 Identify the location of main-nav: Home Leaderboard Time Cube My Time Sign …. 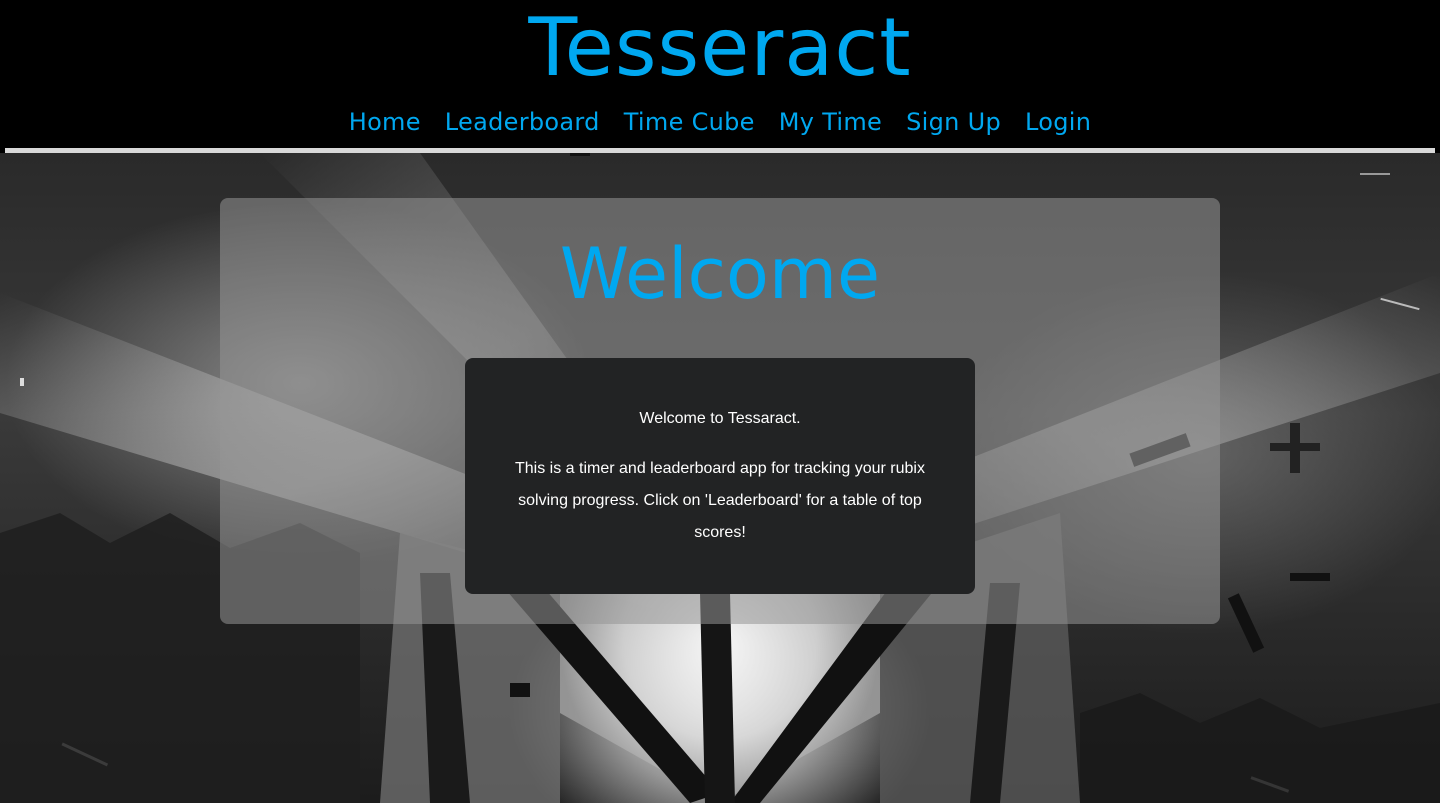
(720, 122).